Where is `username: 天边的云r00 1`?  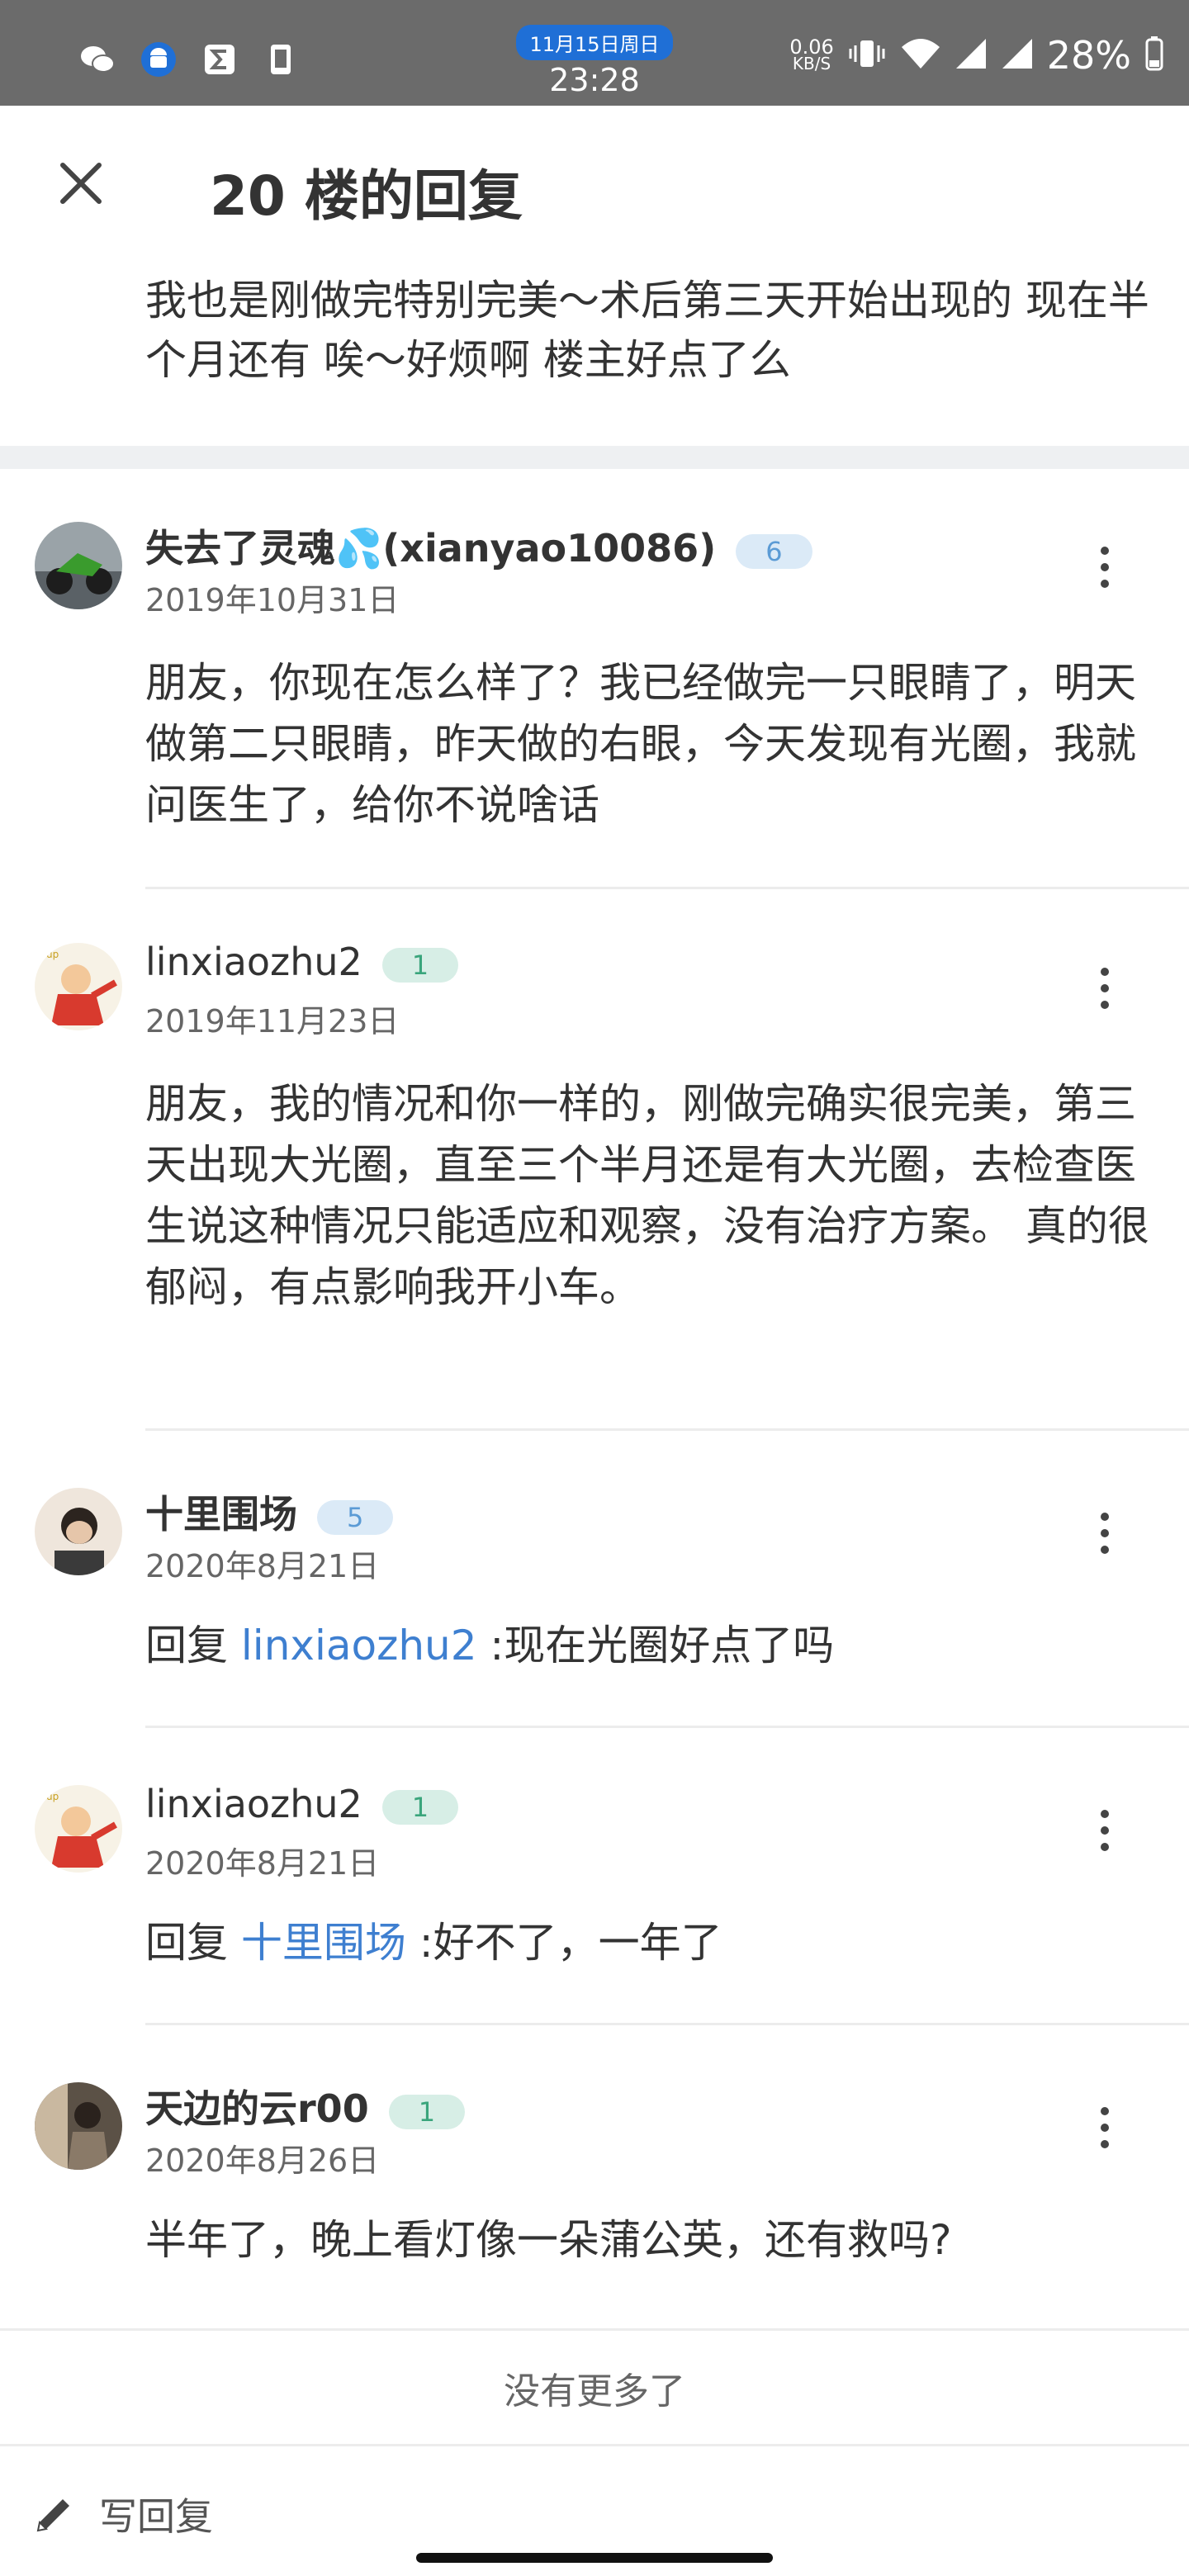
username: 天边的云r00 1 is located at coordinates (305, 2106).